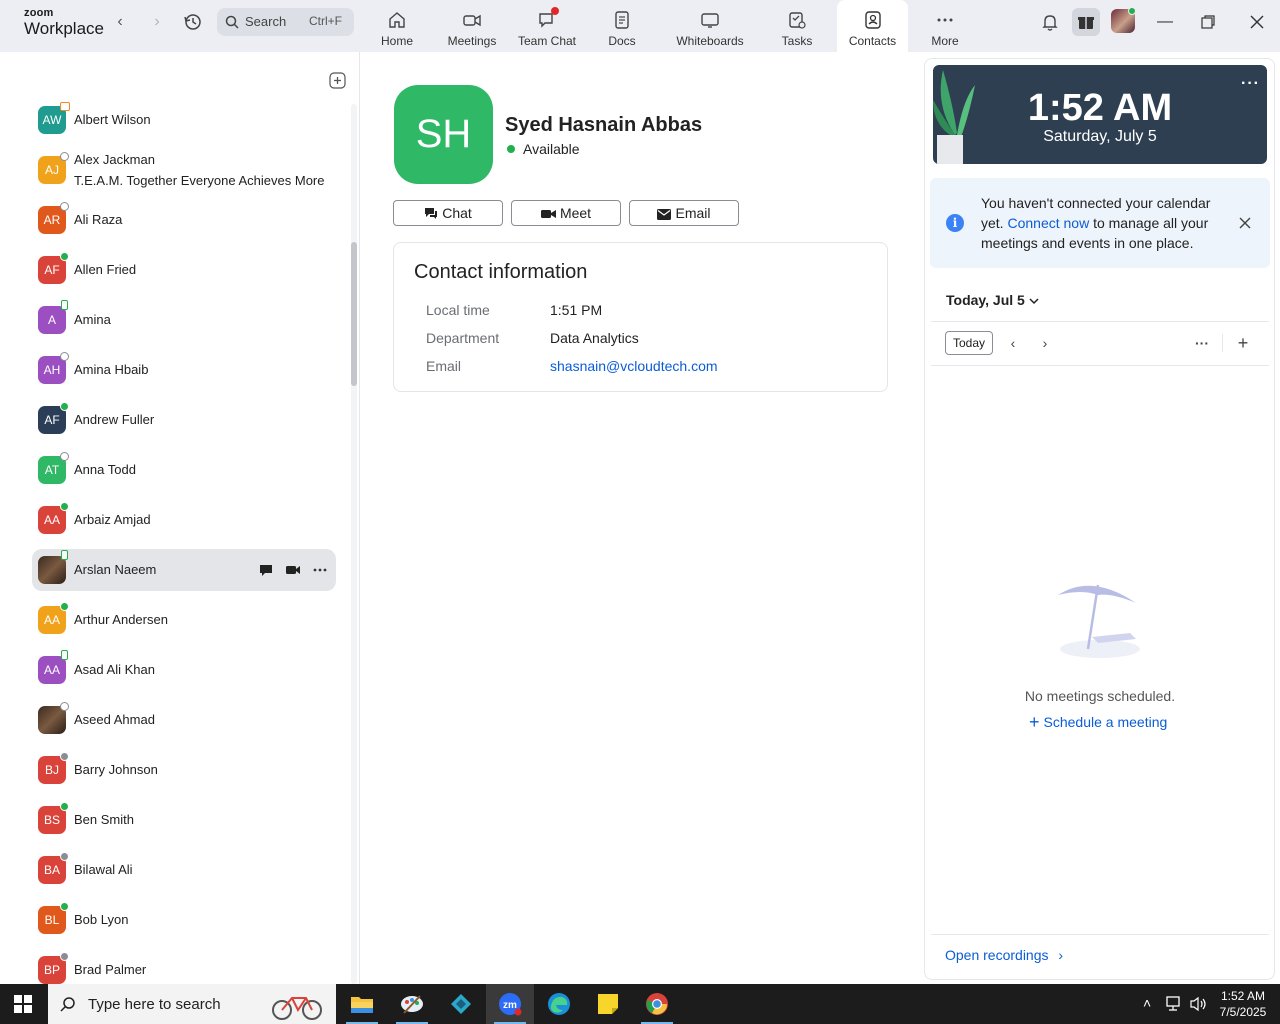 Image resolution: width=1280 pixels, height=1024 pixels. What do you see at coordinates (1175, 1004) in the screenshot?
I see `network-icon` at bounding box center [1175, 1004].